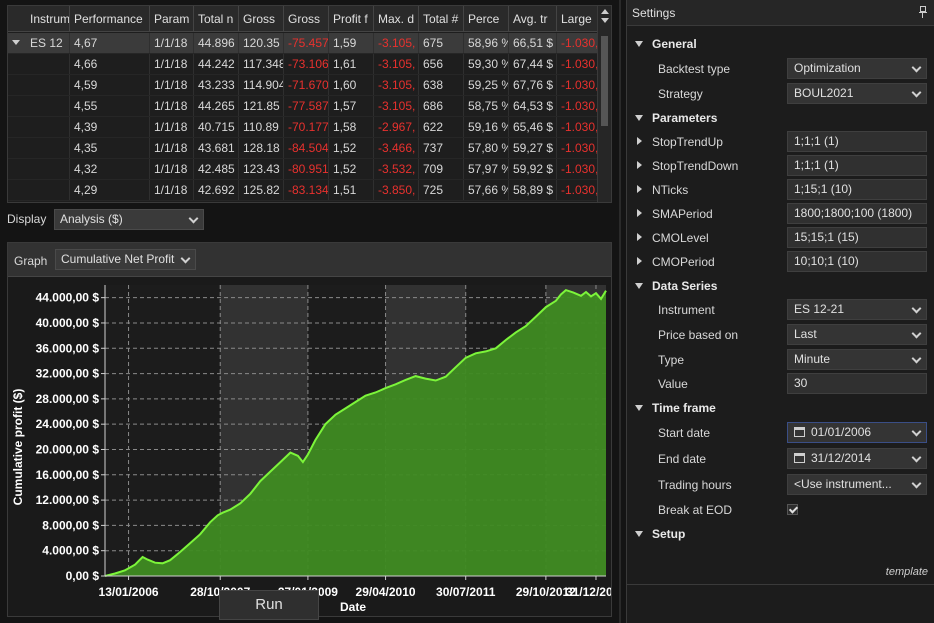 Image resolution: width=934 pixels, height=623 pixels. What do you see at coordinates (588, 592) in the screenshot?
I see `x-tick-label: 31/12/2014` at bounding box center [588, 592].